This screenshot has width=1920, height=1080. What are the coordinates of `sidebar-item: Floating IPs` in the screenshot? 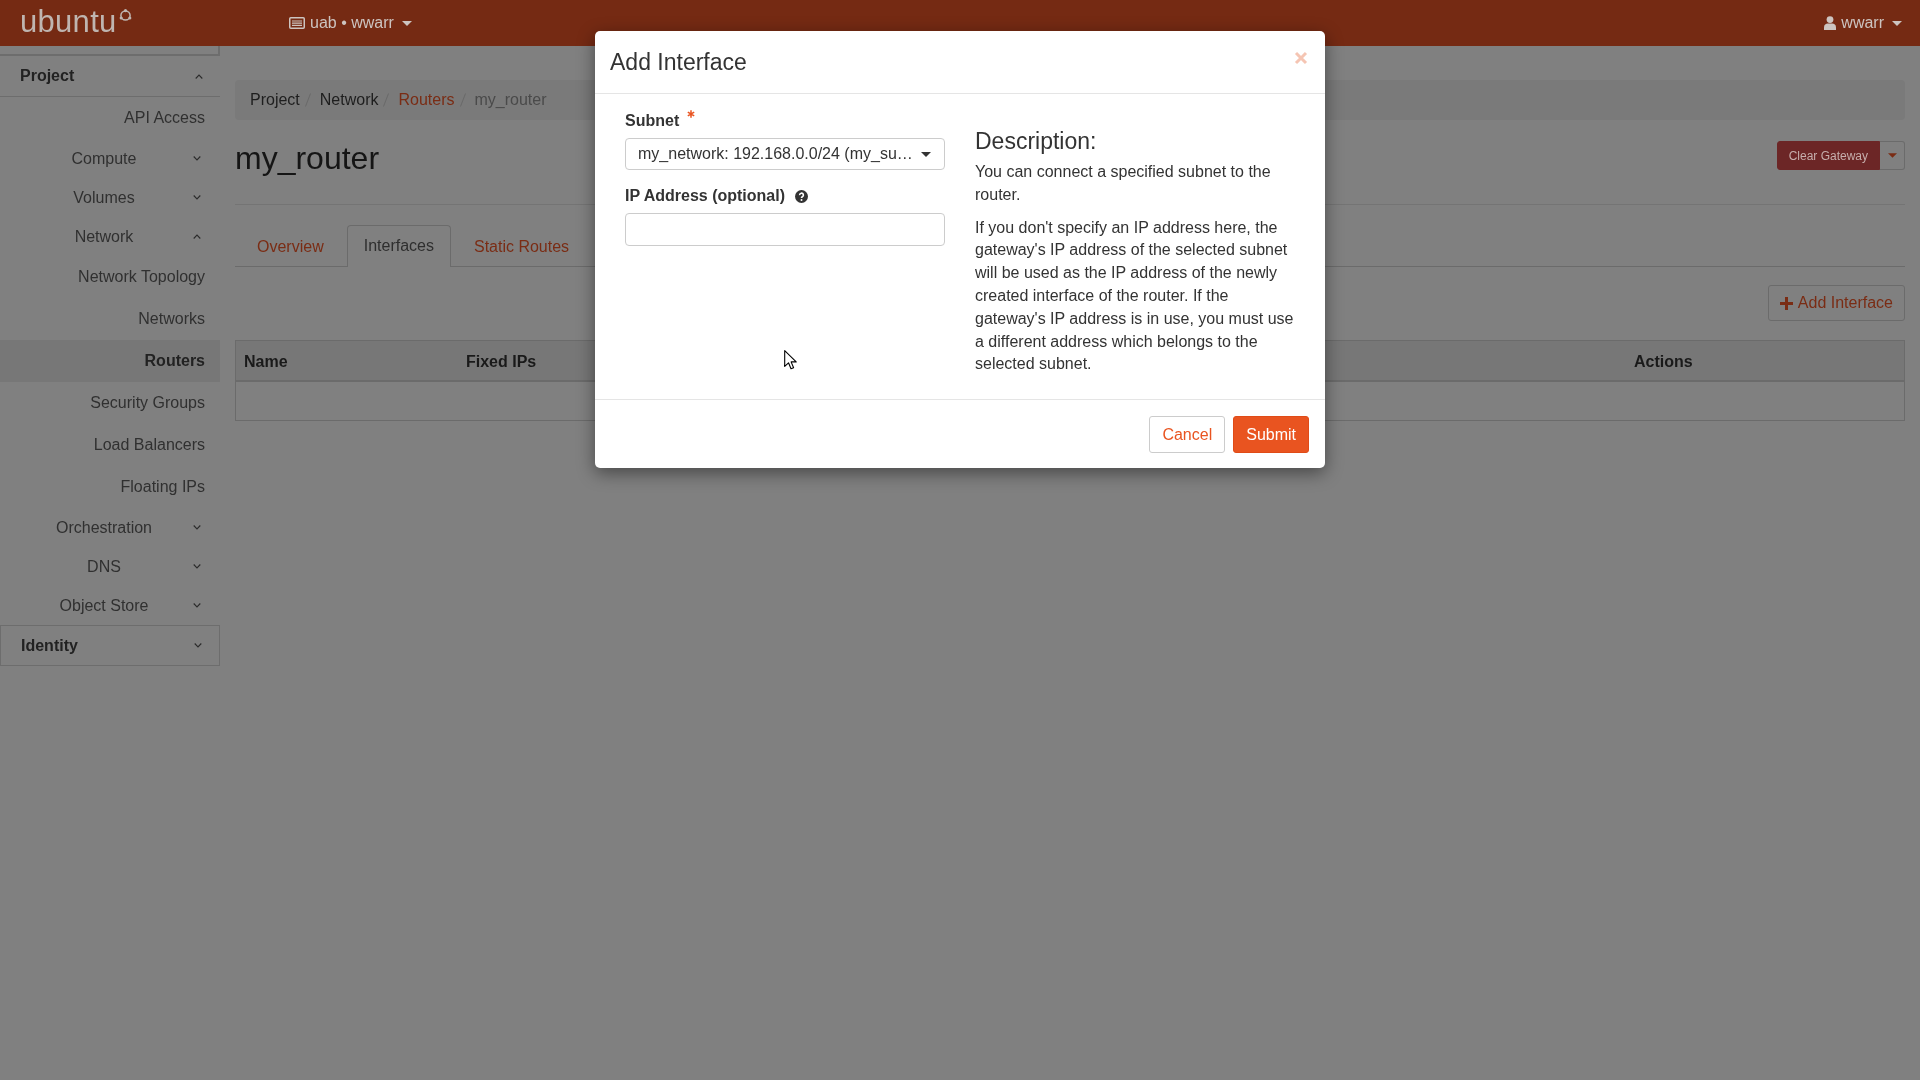 It's located at (110, 487).